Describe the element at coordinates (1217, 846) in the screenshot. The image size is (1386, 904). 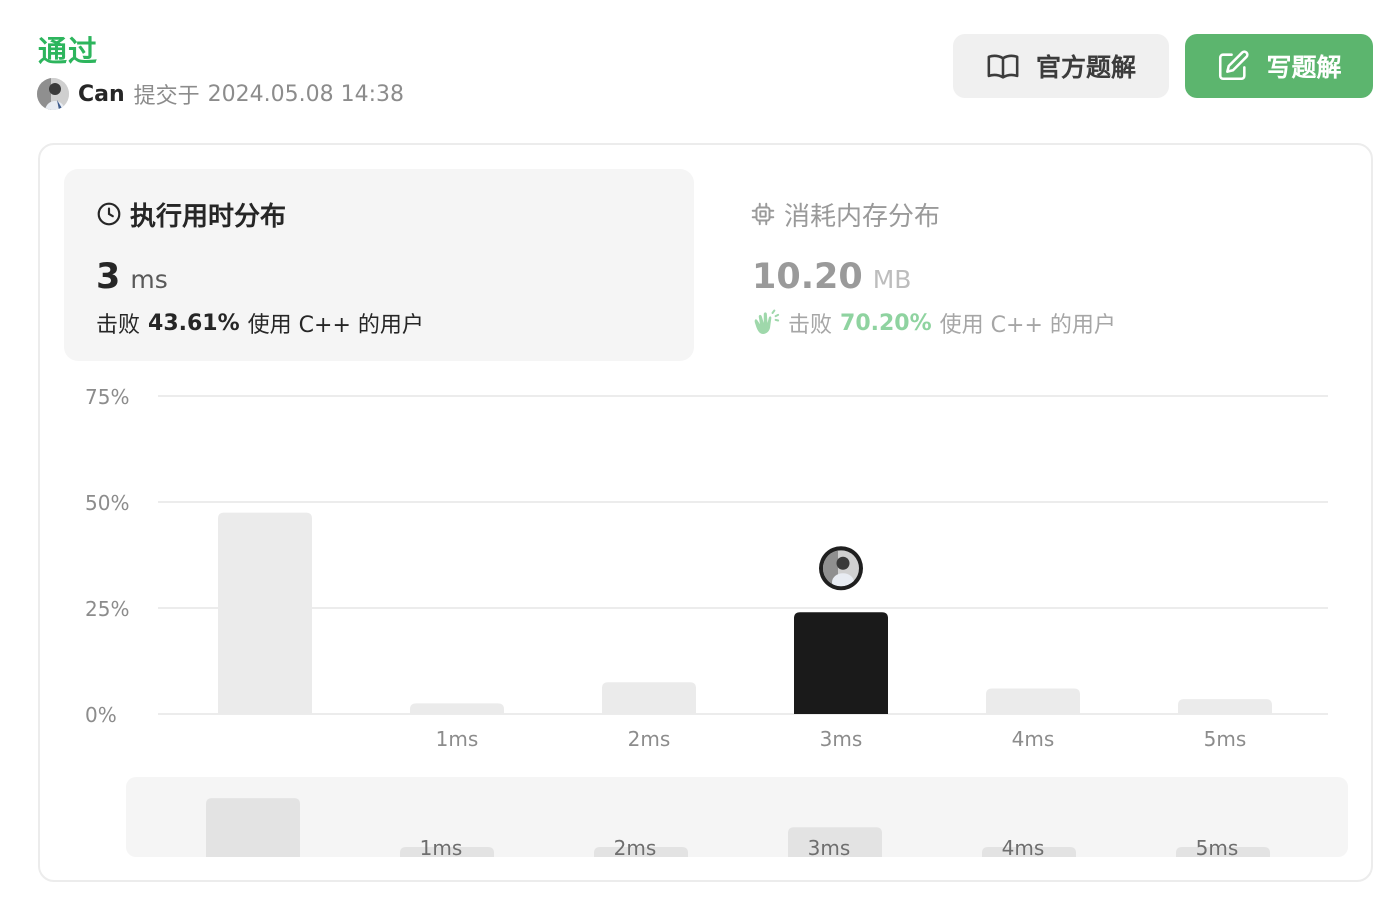
I see `overview-x-label: 5ms` at that location.